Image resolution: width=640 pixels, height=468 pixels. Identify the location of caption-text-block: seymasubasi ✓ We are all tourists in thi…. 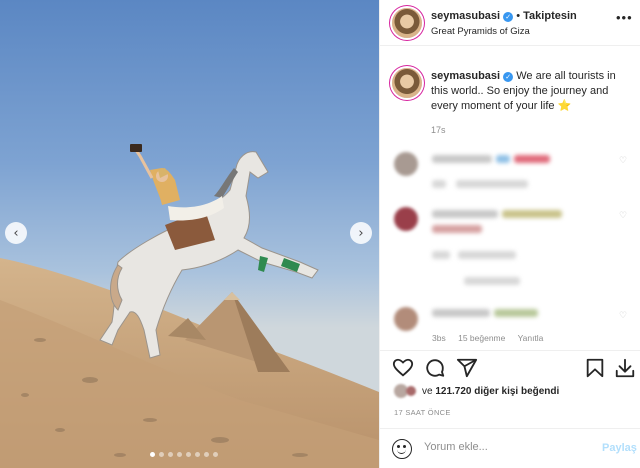
(531, 91).